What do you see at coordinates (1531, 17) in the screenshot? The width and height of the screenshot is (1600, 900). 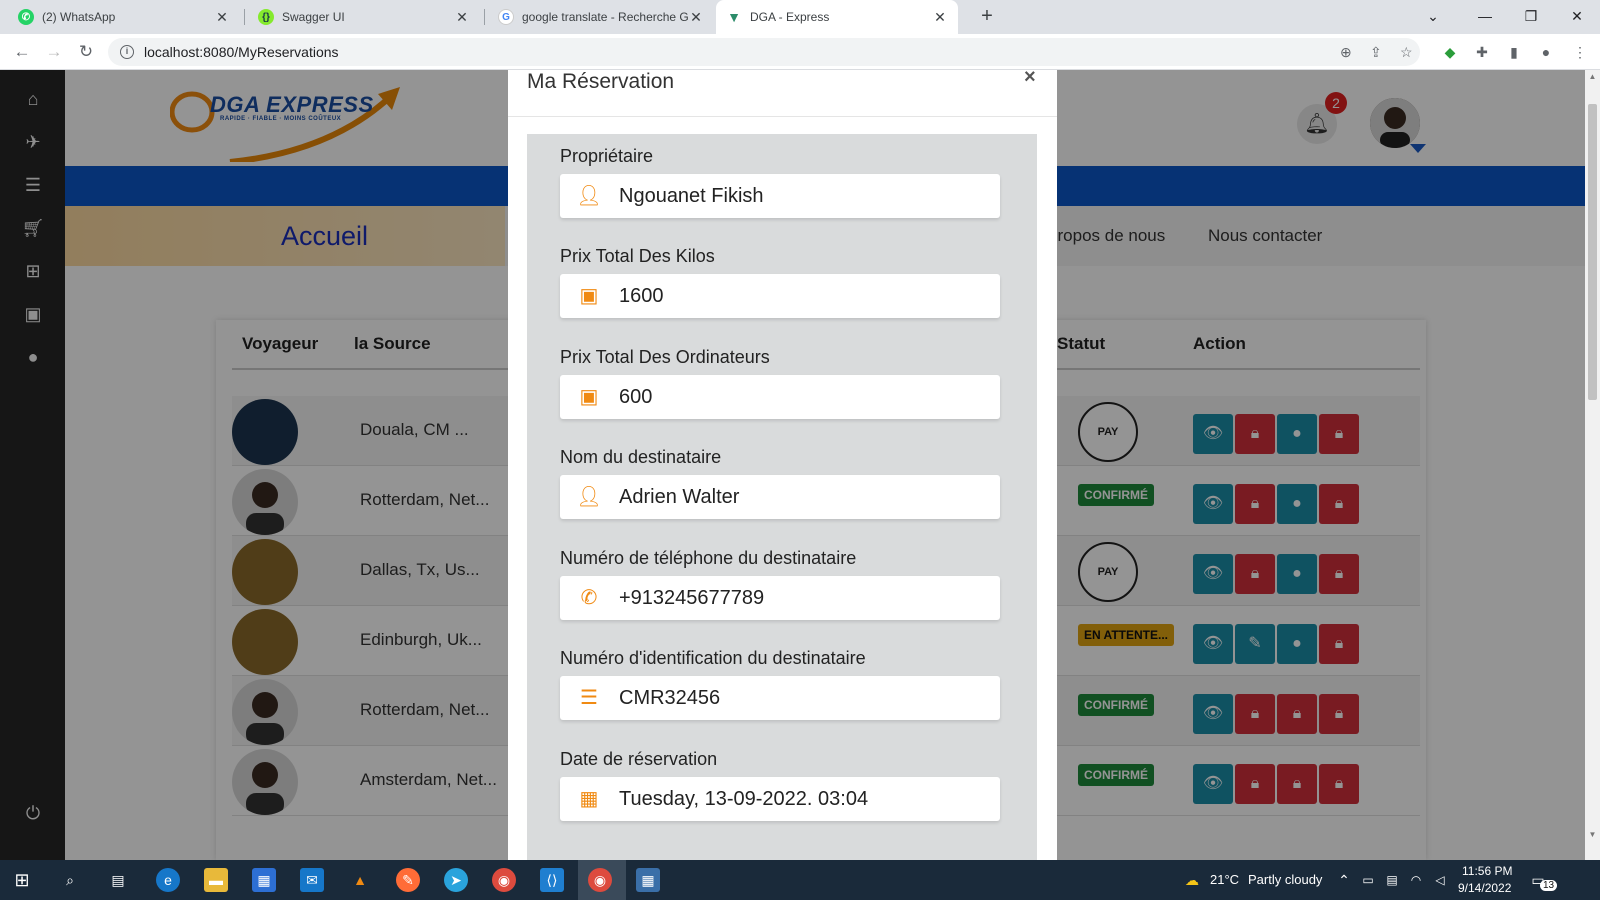 I see `restore-button: ❐` at bounding box center [1531, 17].